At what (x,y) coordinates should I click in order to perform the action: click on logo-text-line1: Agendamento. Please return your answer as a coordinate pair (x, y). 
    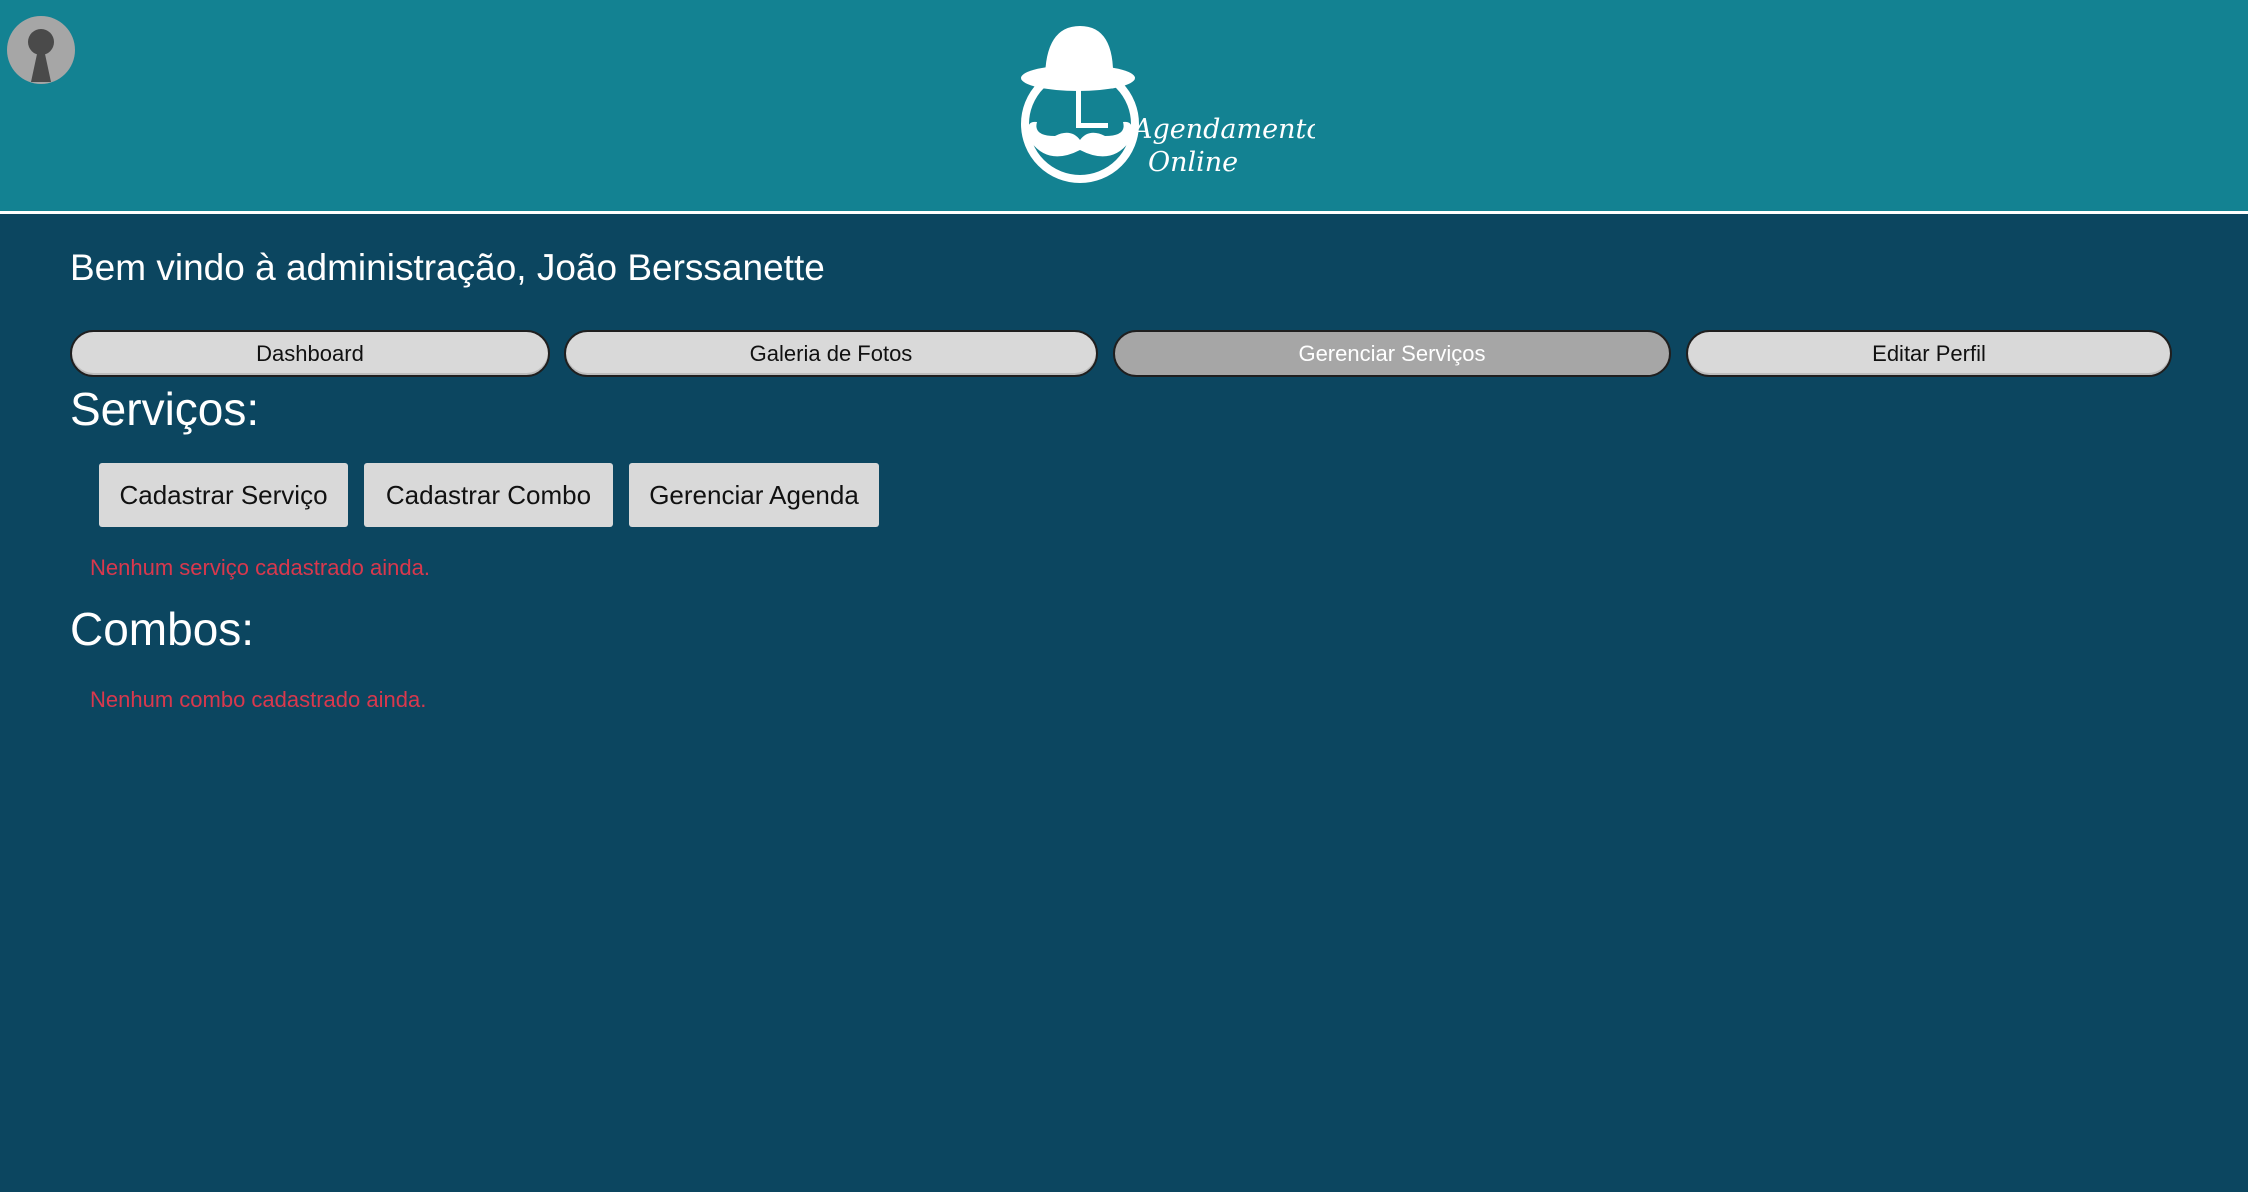
    Looking at the image, I should click on (1222, 129).